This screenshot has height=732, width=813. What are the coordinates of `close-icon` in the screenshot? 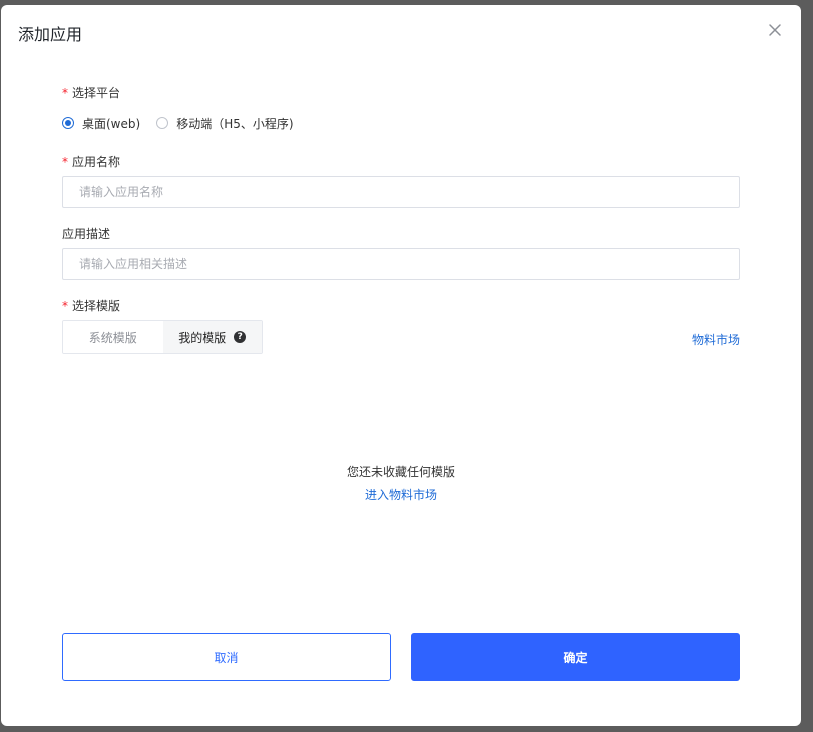 It's located at (775, 30).